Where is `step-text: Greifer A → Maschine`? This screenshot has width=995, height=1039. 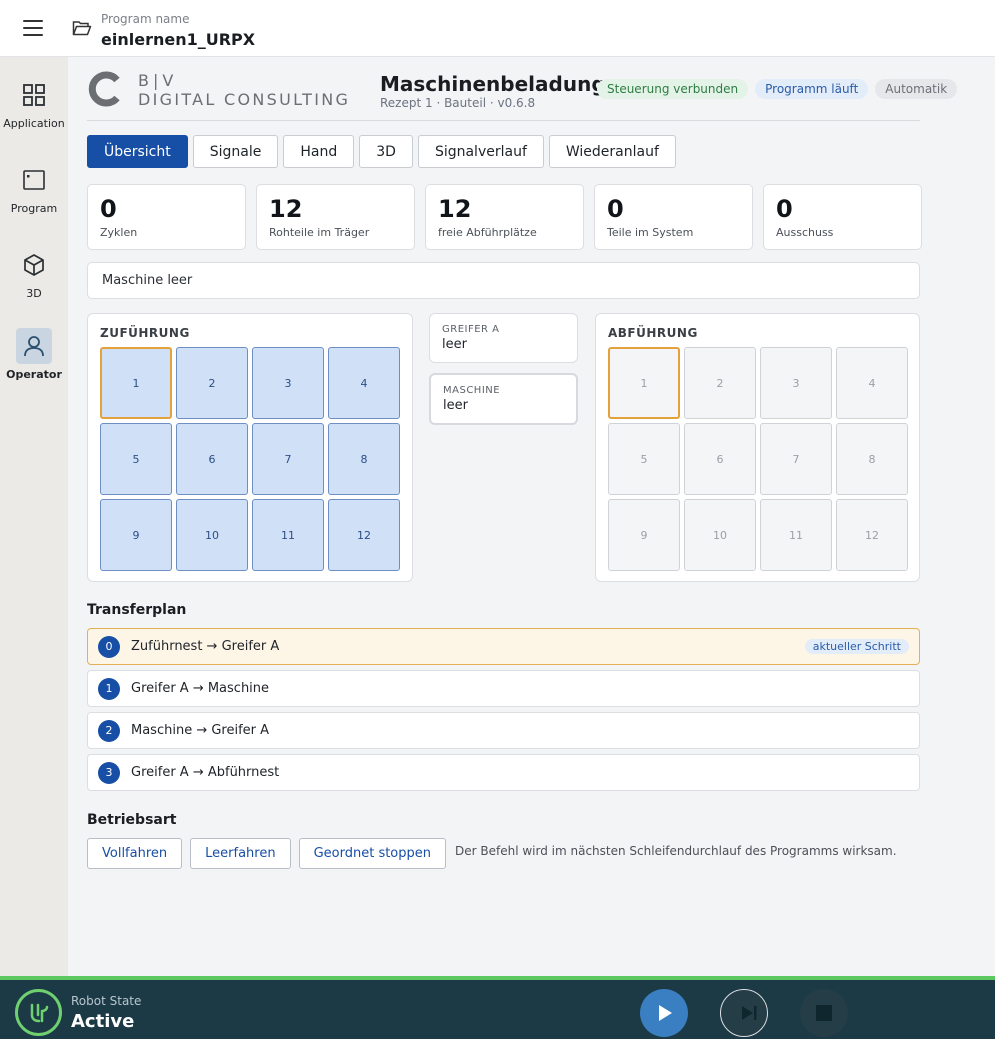
step-text: Greifer A → Maschine is located at coordinates (200, 688).